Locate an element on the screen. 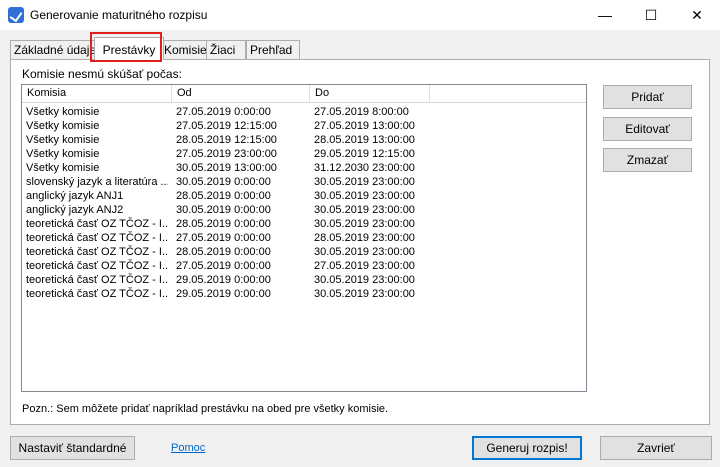  tab-label: Komisie is located at coordinates (185, 50).